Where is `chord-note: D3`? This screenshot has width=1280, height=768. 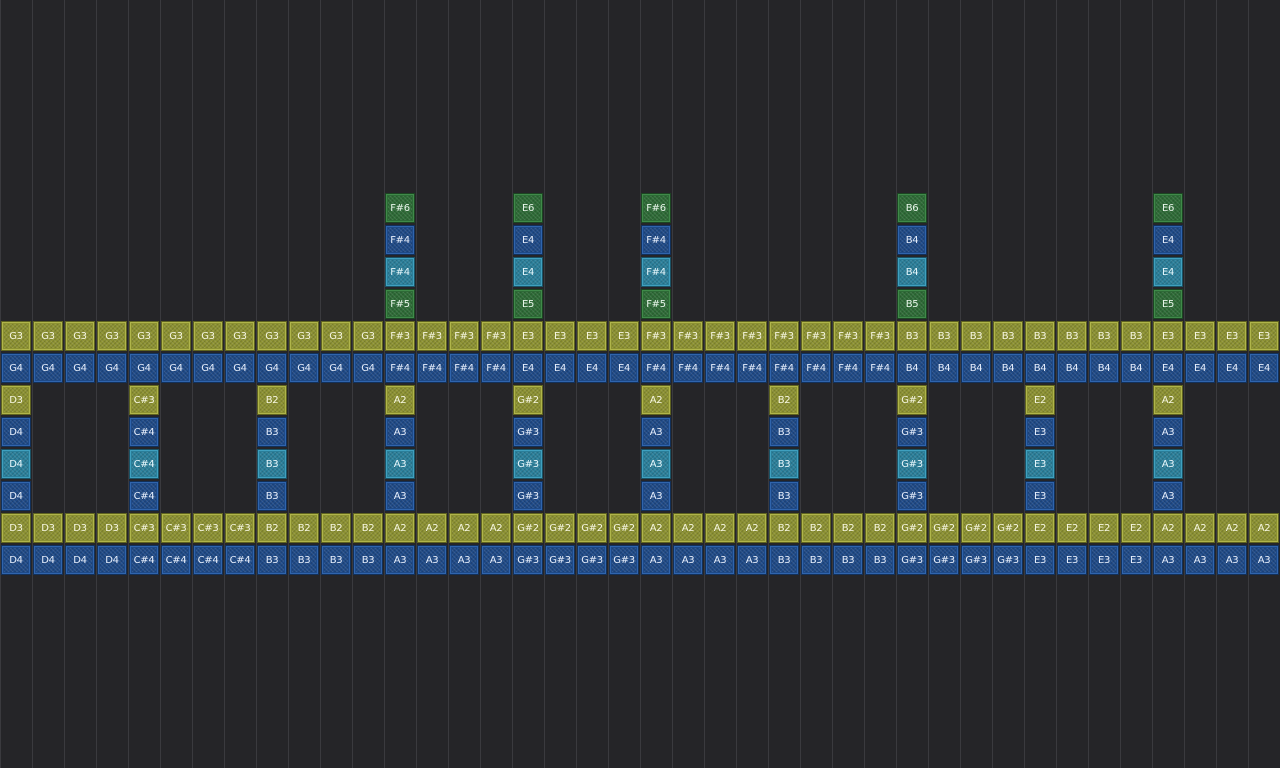
chord-note: D3 is located at coordinates (16, 400).